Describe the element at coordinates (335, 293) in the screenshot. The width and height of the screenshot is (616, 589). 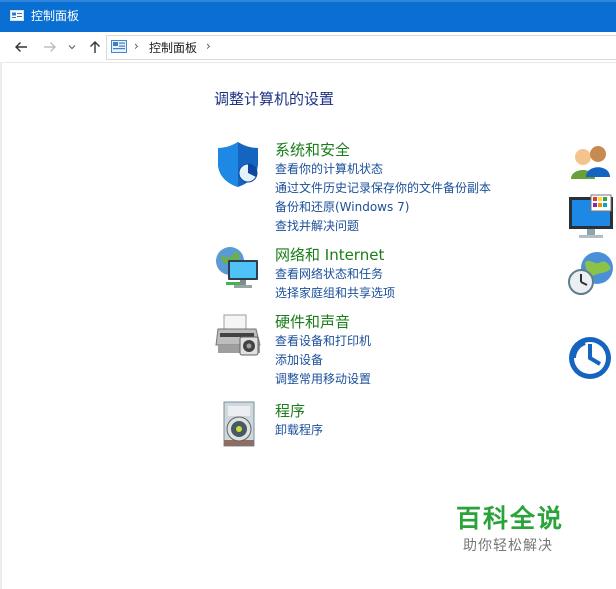
I see `link-homegroup-sharing: 选择家庭组和共享选项` at that location.